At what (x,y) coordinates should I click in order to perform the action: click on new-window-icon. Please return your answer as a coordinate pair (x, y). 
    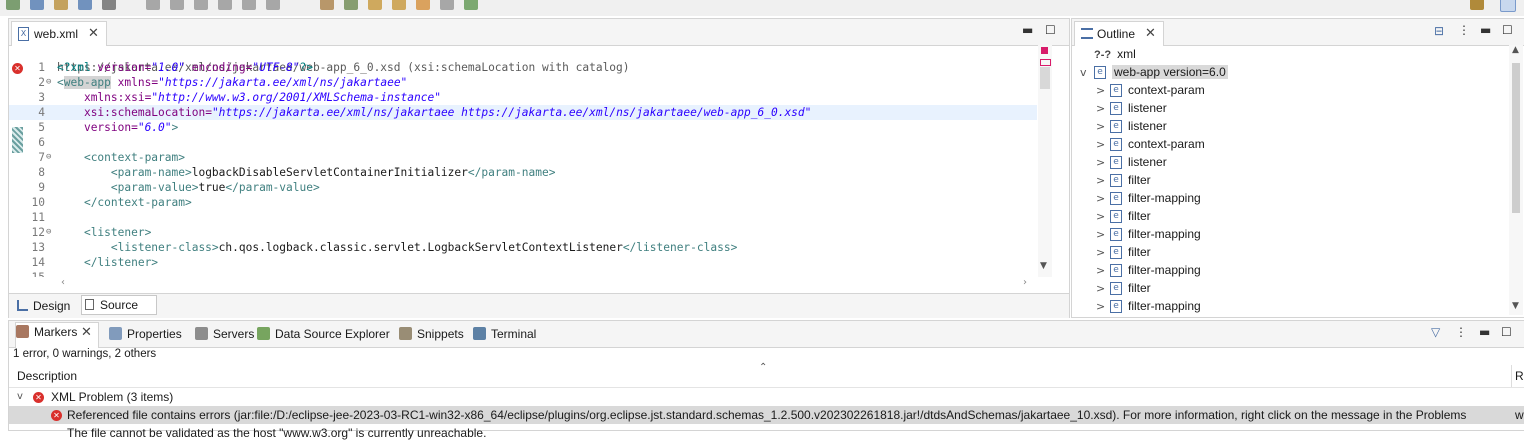
    Looking at the image, I should click on (471, 5).